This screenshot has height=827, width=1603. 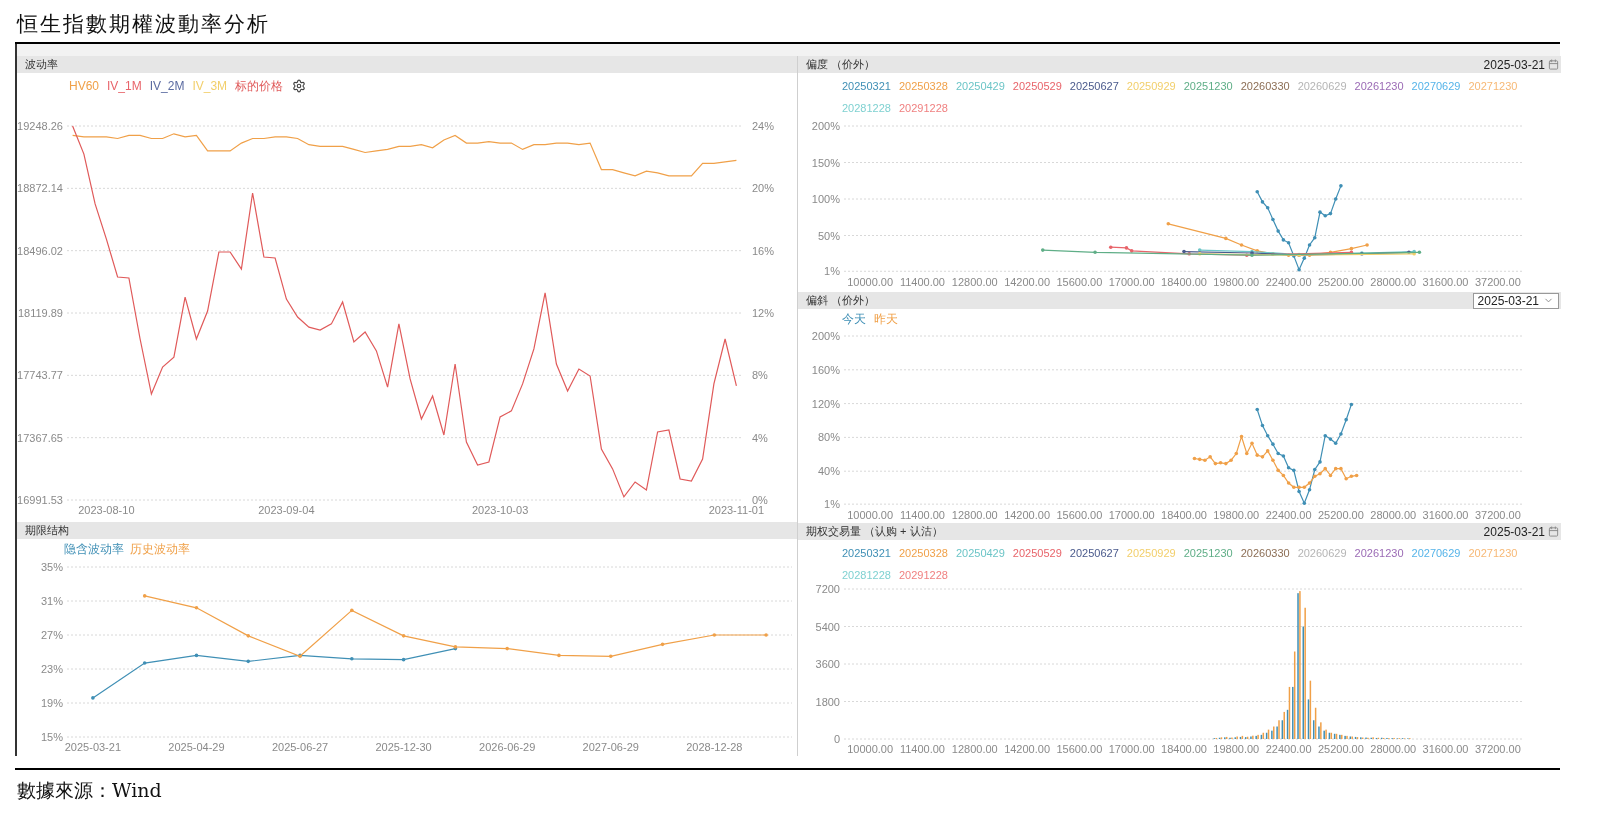 What do you see at coordinates (760, 375) in the screenshot?
I see `axis-label: 8%` at bounding box center [760, 375].